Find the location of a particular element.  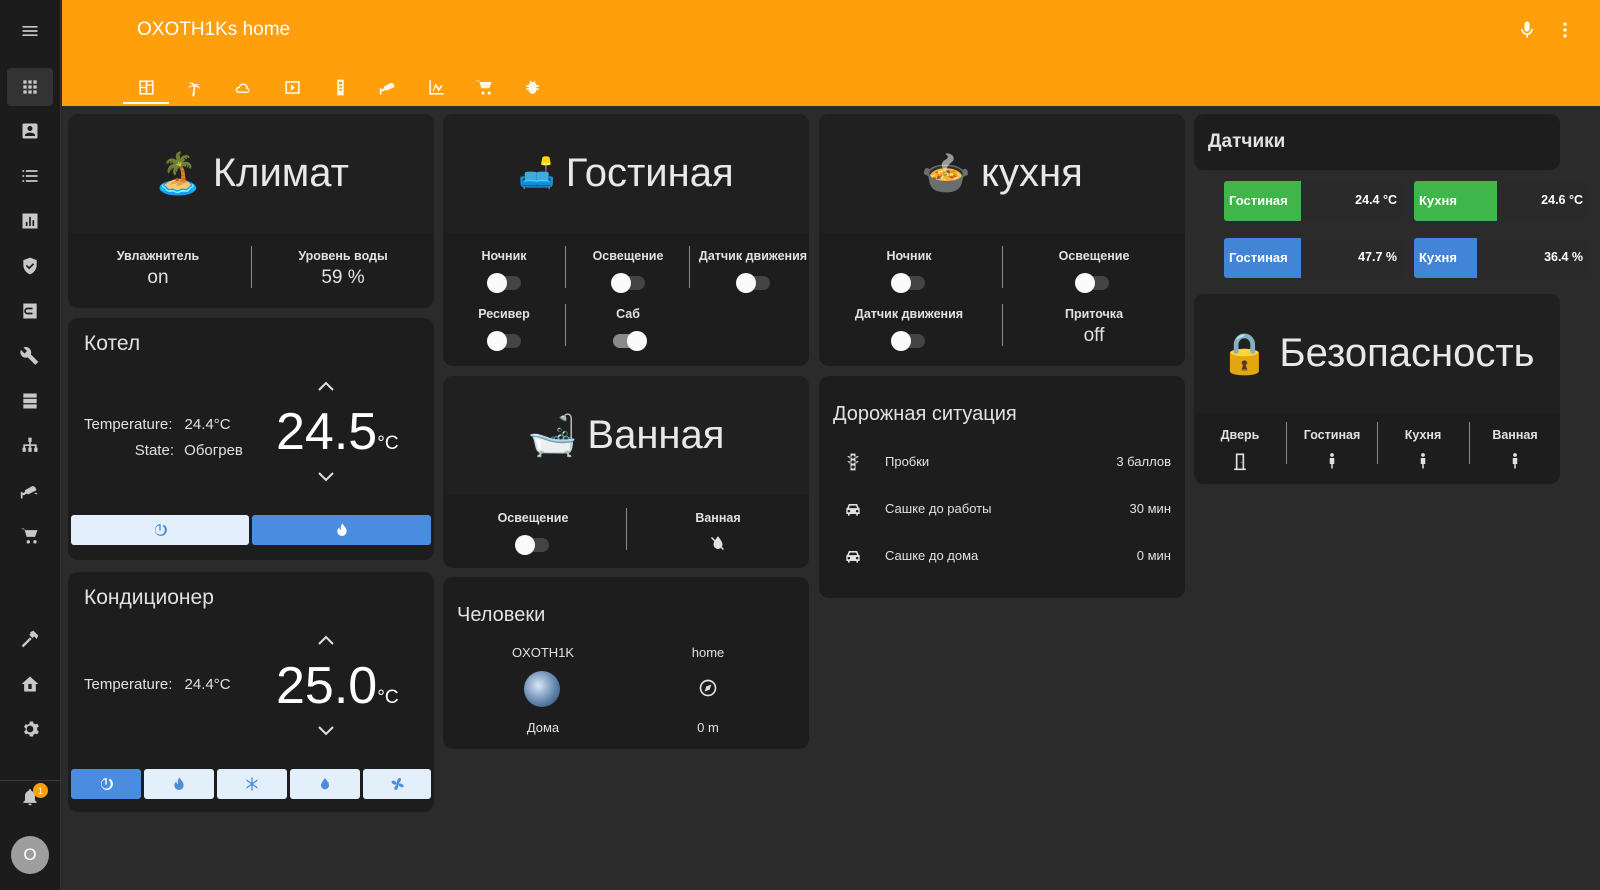

tab-cctv is located at coordinates (388, 87).